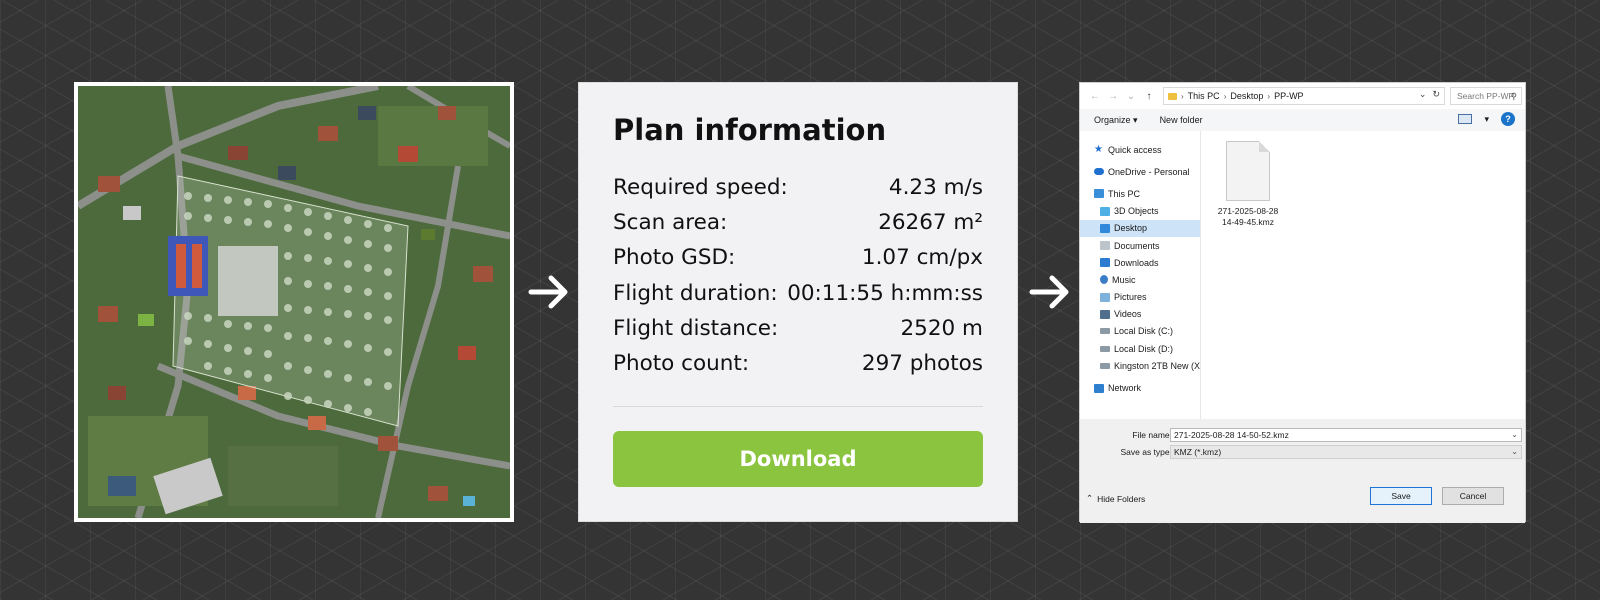  What do you see at coordinates (798, 192) in the screenshot?
I see `info-row-required-speed: Required speed: 4.23 m/s` at bounding box center [798, 192].